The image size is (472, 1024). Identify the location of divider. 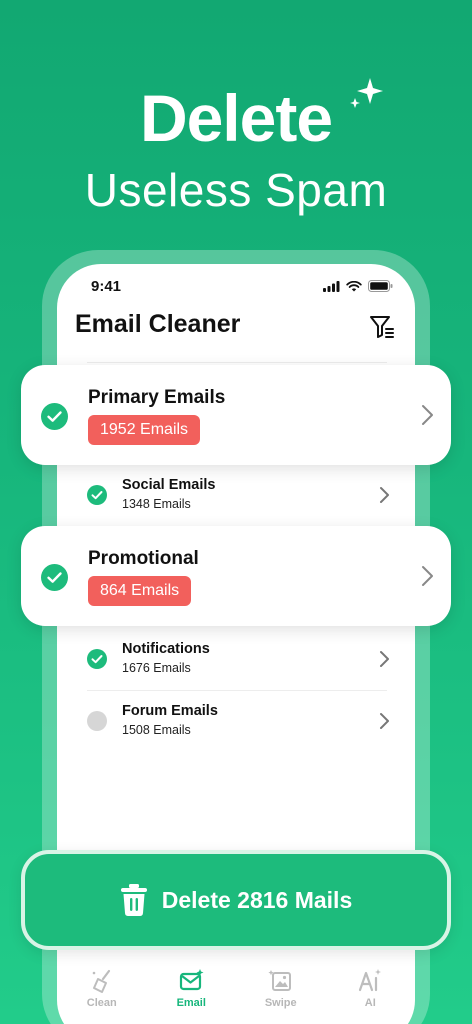
(237, 362).